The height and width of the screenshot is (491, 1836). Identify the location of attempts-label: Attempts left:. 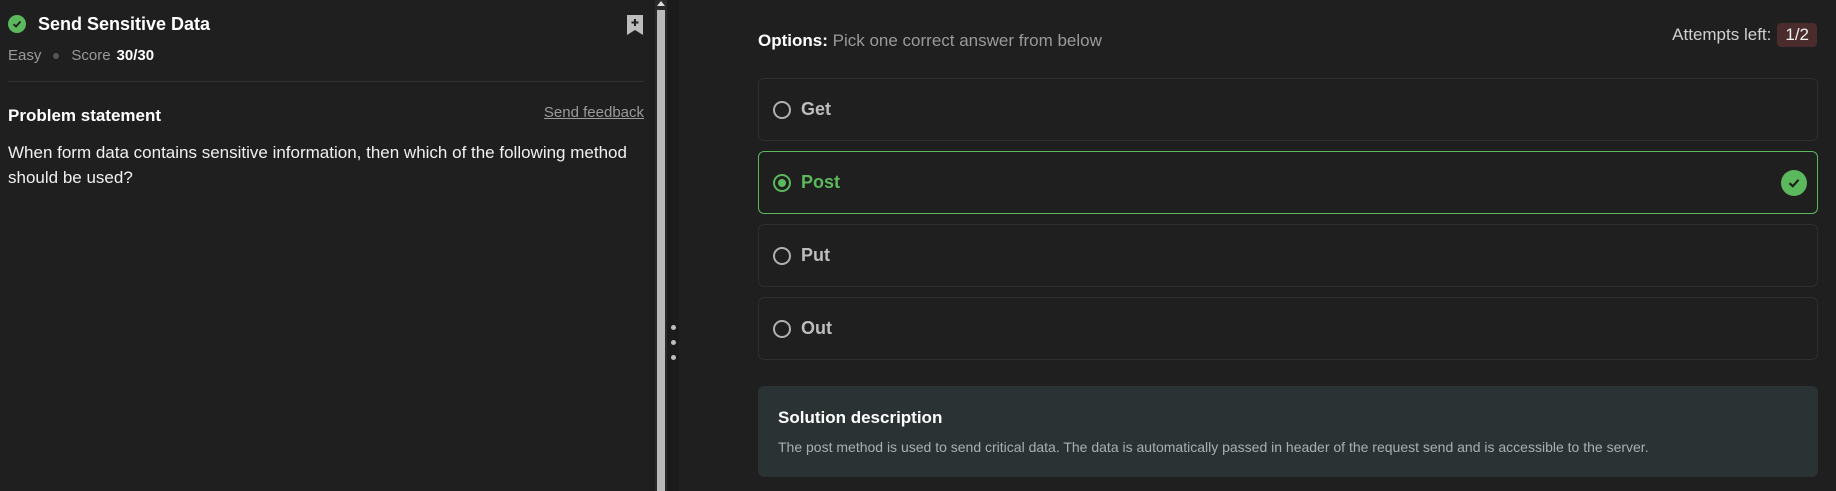
(1722, 34).